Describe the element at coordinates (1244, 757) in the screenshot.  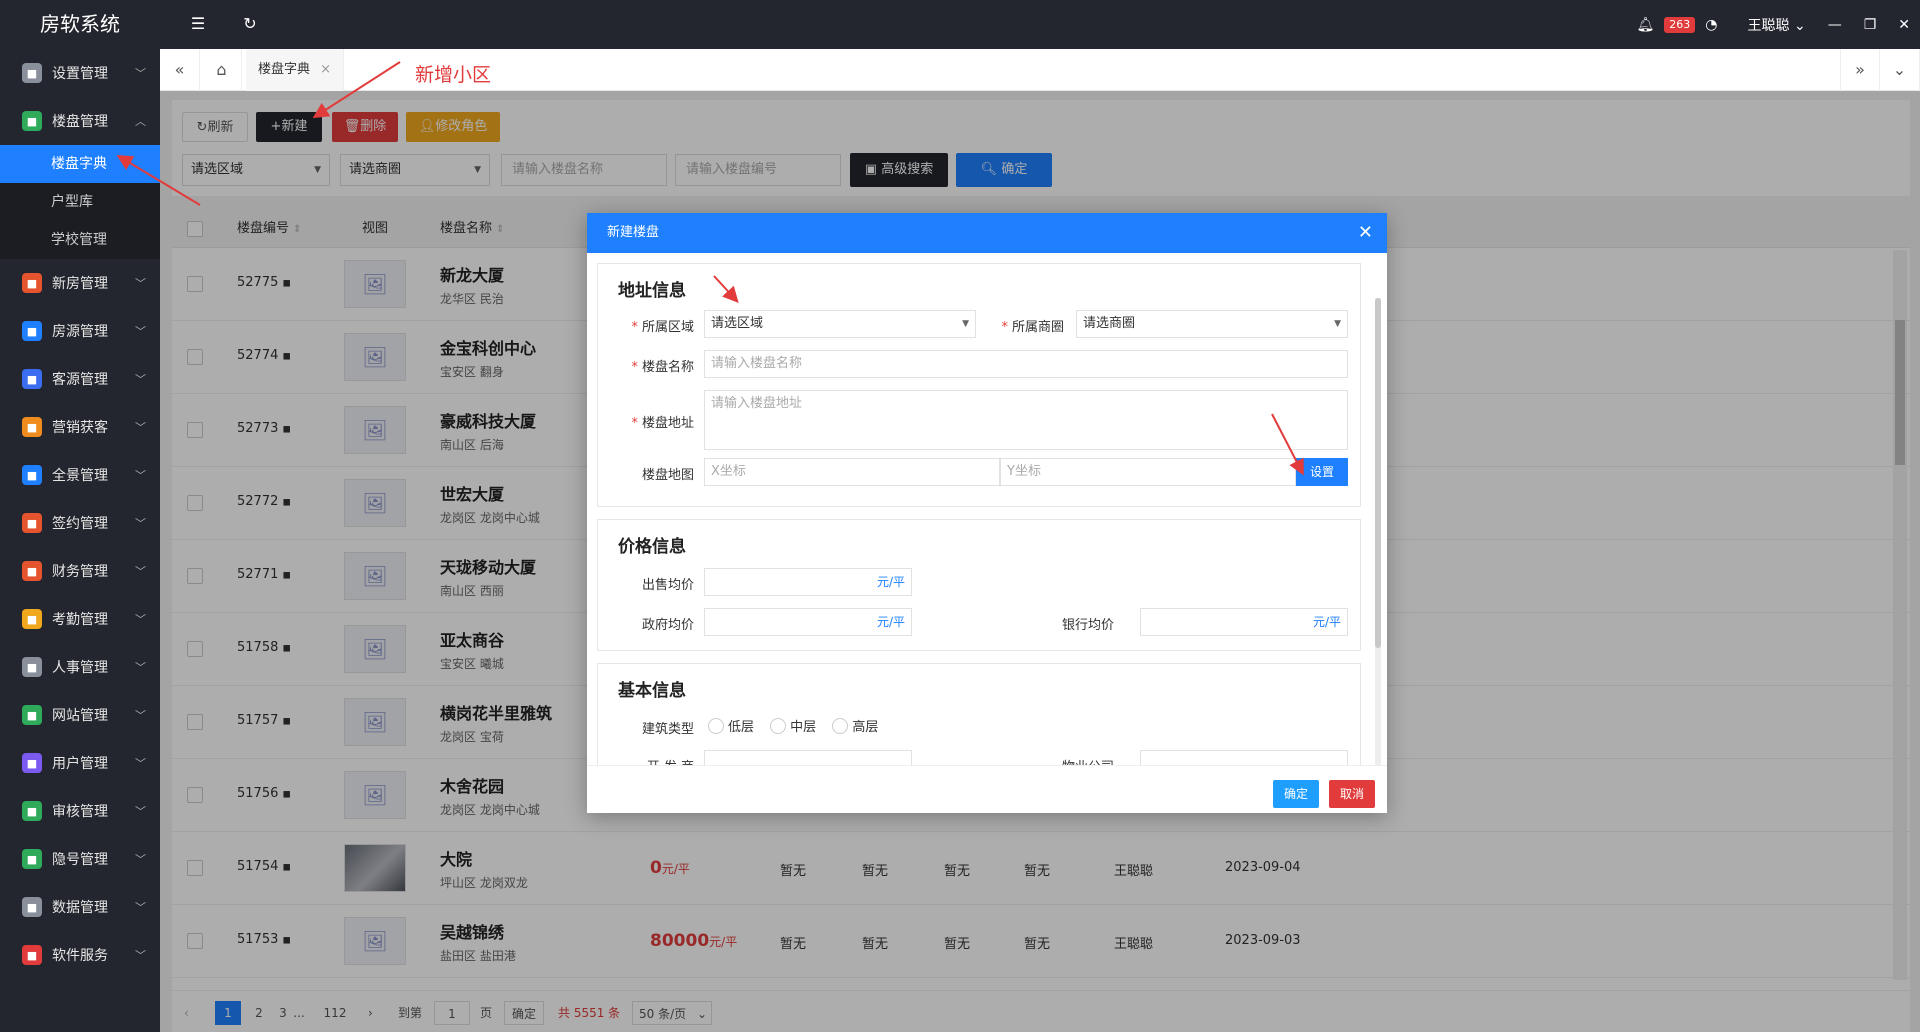
I see `property-company-field` at that location.